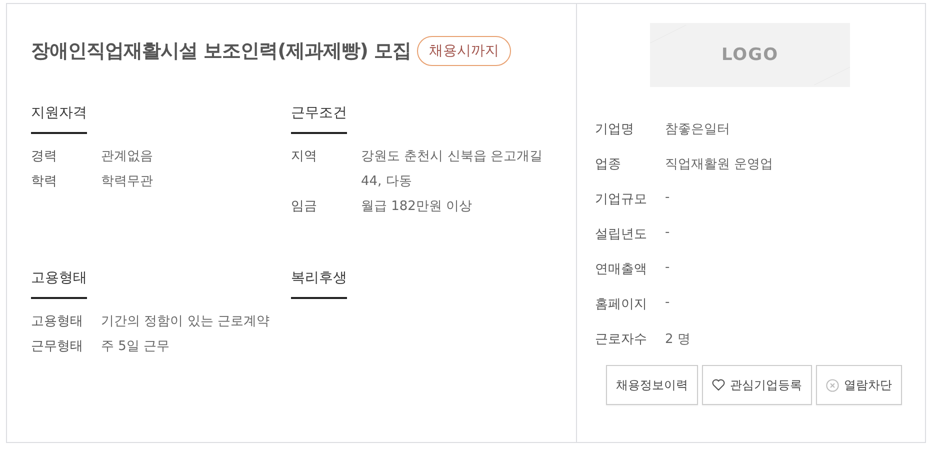 This screenshot has width=933, height=454. What do you see at coordinates (304, 157) in the screenshot?
I see `field-label: 지역` at bounding box center [304, 157].